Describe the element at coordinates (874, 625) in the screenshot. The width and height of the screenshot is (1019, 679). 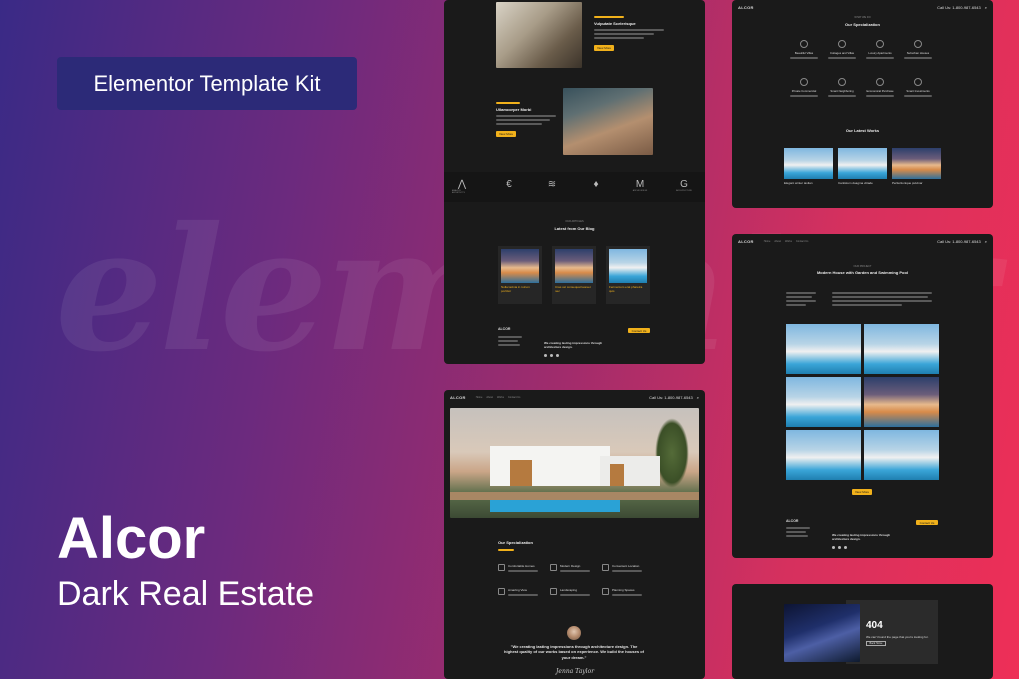
I see `error-code: 404` at that location.